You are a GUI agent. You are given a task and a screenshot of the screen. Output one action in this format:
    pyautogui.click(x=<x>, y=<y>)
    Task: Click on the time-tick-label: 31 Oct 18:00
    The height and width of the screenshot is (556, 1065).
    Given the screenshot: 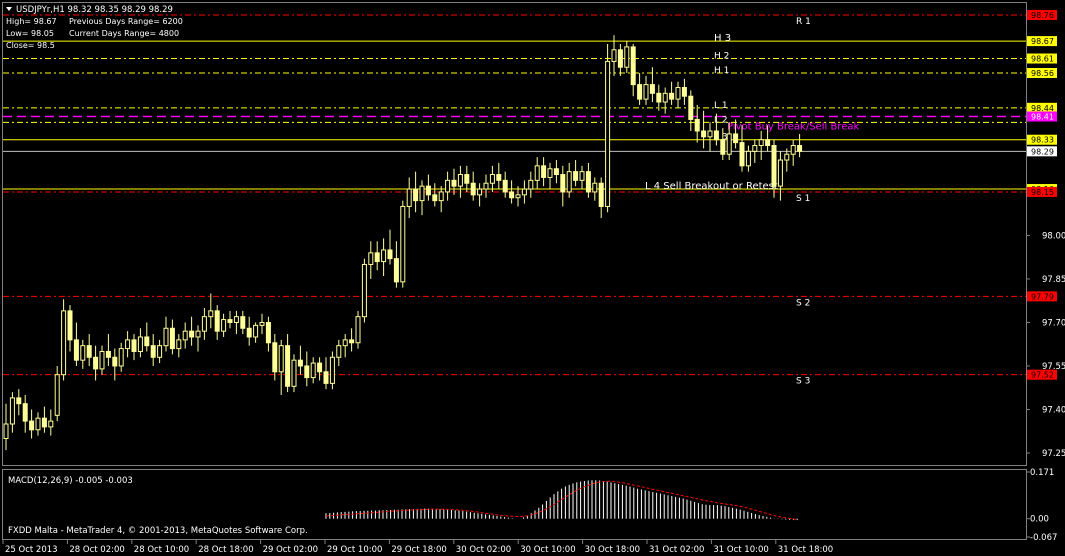 What is the action you would take?
    pyautogui.click(x=805, y=550)
    